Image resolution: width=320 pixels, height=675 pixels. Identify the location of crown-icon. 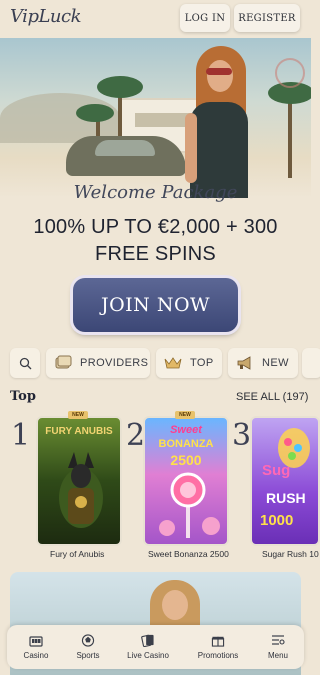
(173, 363).